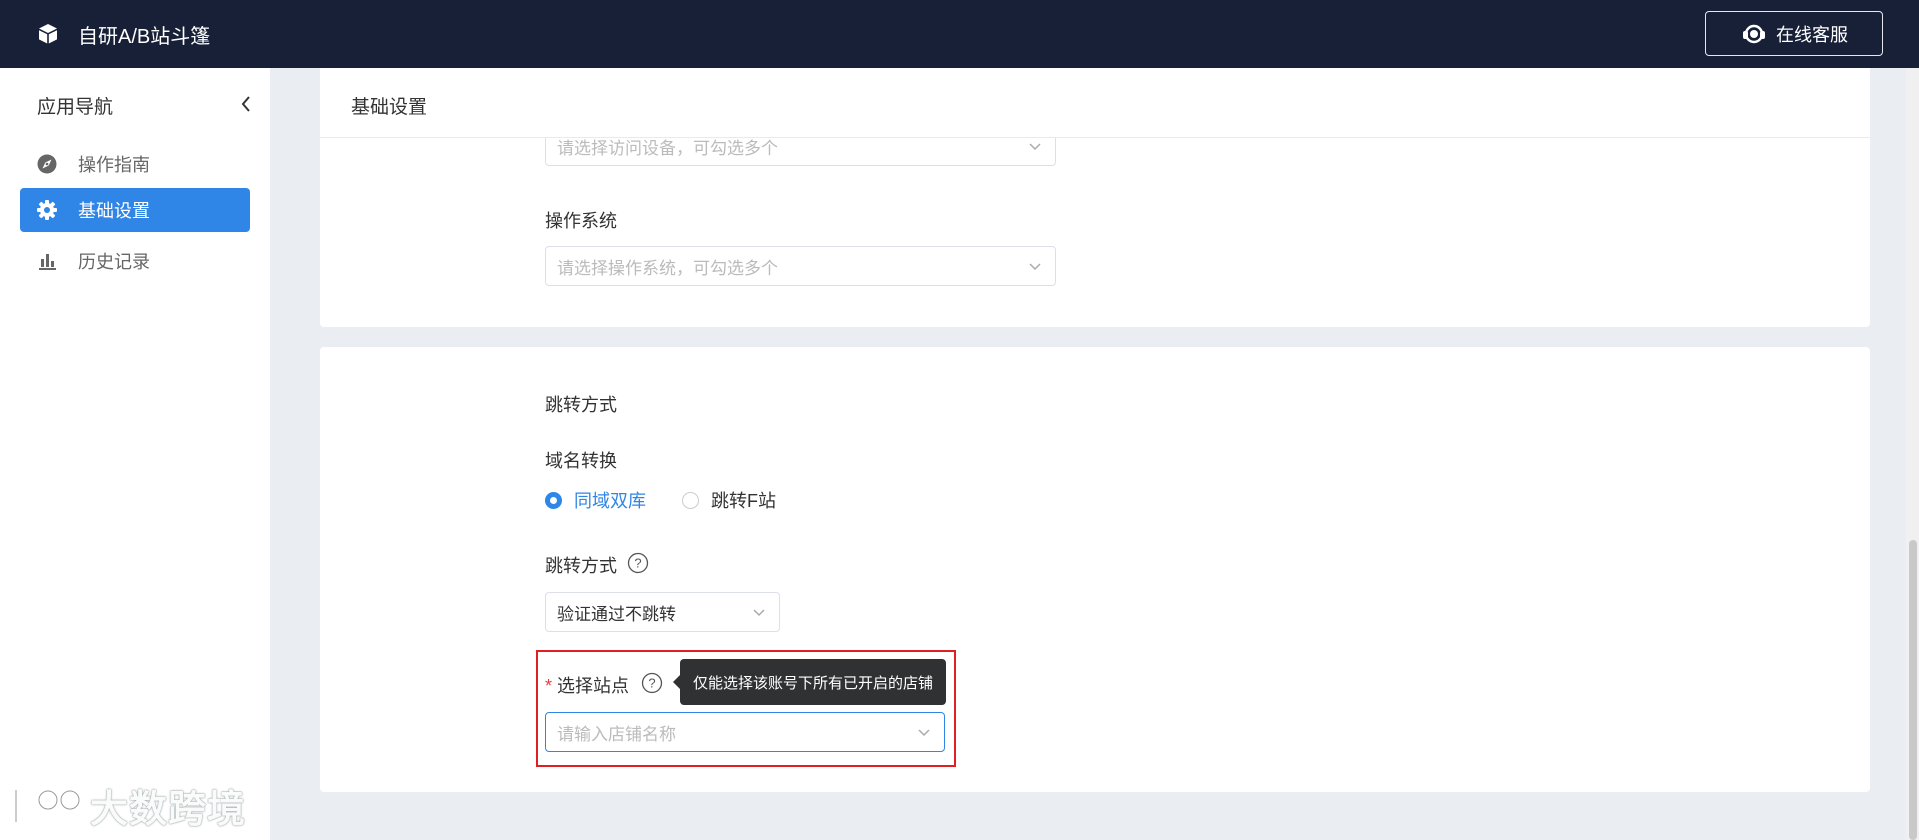 The image size is (1919, 840). I want to click on scrollbar-thumb, so click(1913, 690).